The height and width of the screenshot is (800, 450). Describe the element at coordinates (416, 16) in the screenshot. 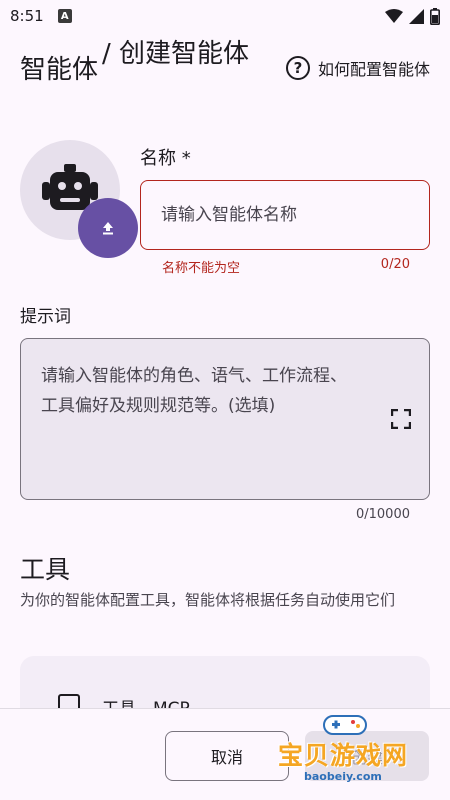

I see `signal-icon` at that location.